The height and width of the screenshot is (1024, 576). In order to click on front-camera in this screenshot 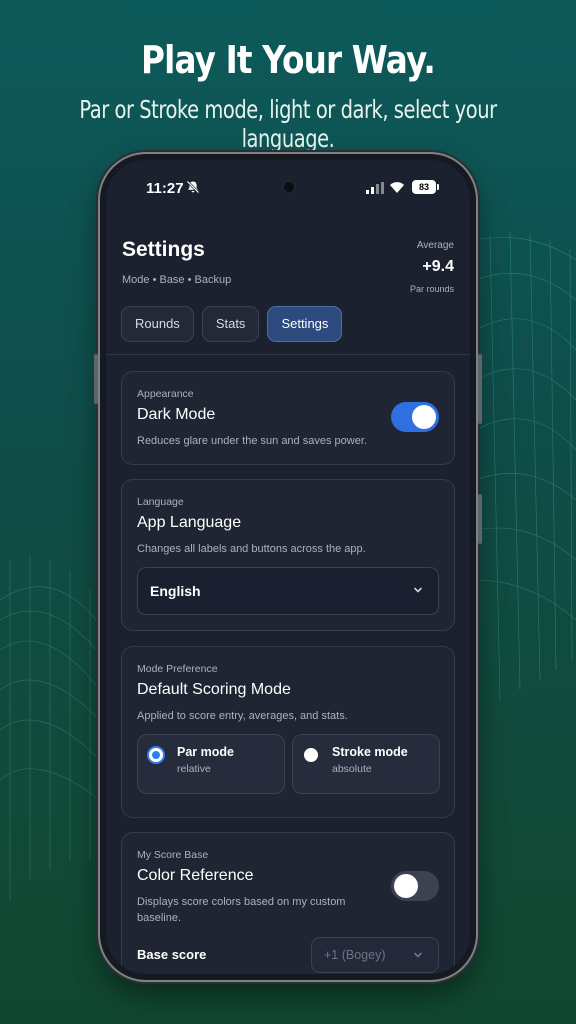, I will do `click(289, 187)`.